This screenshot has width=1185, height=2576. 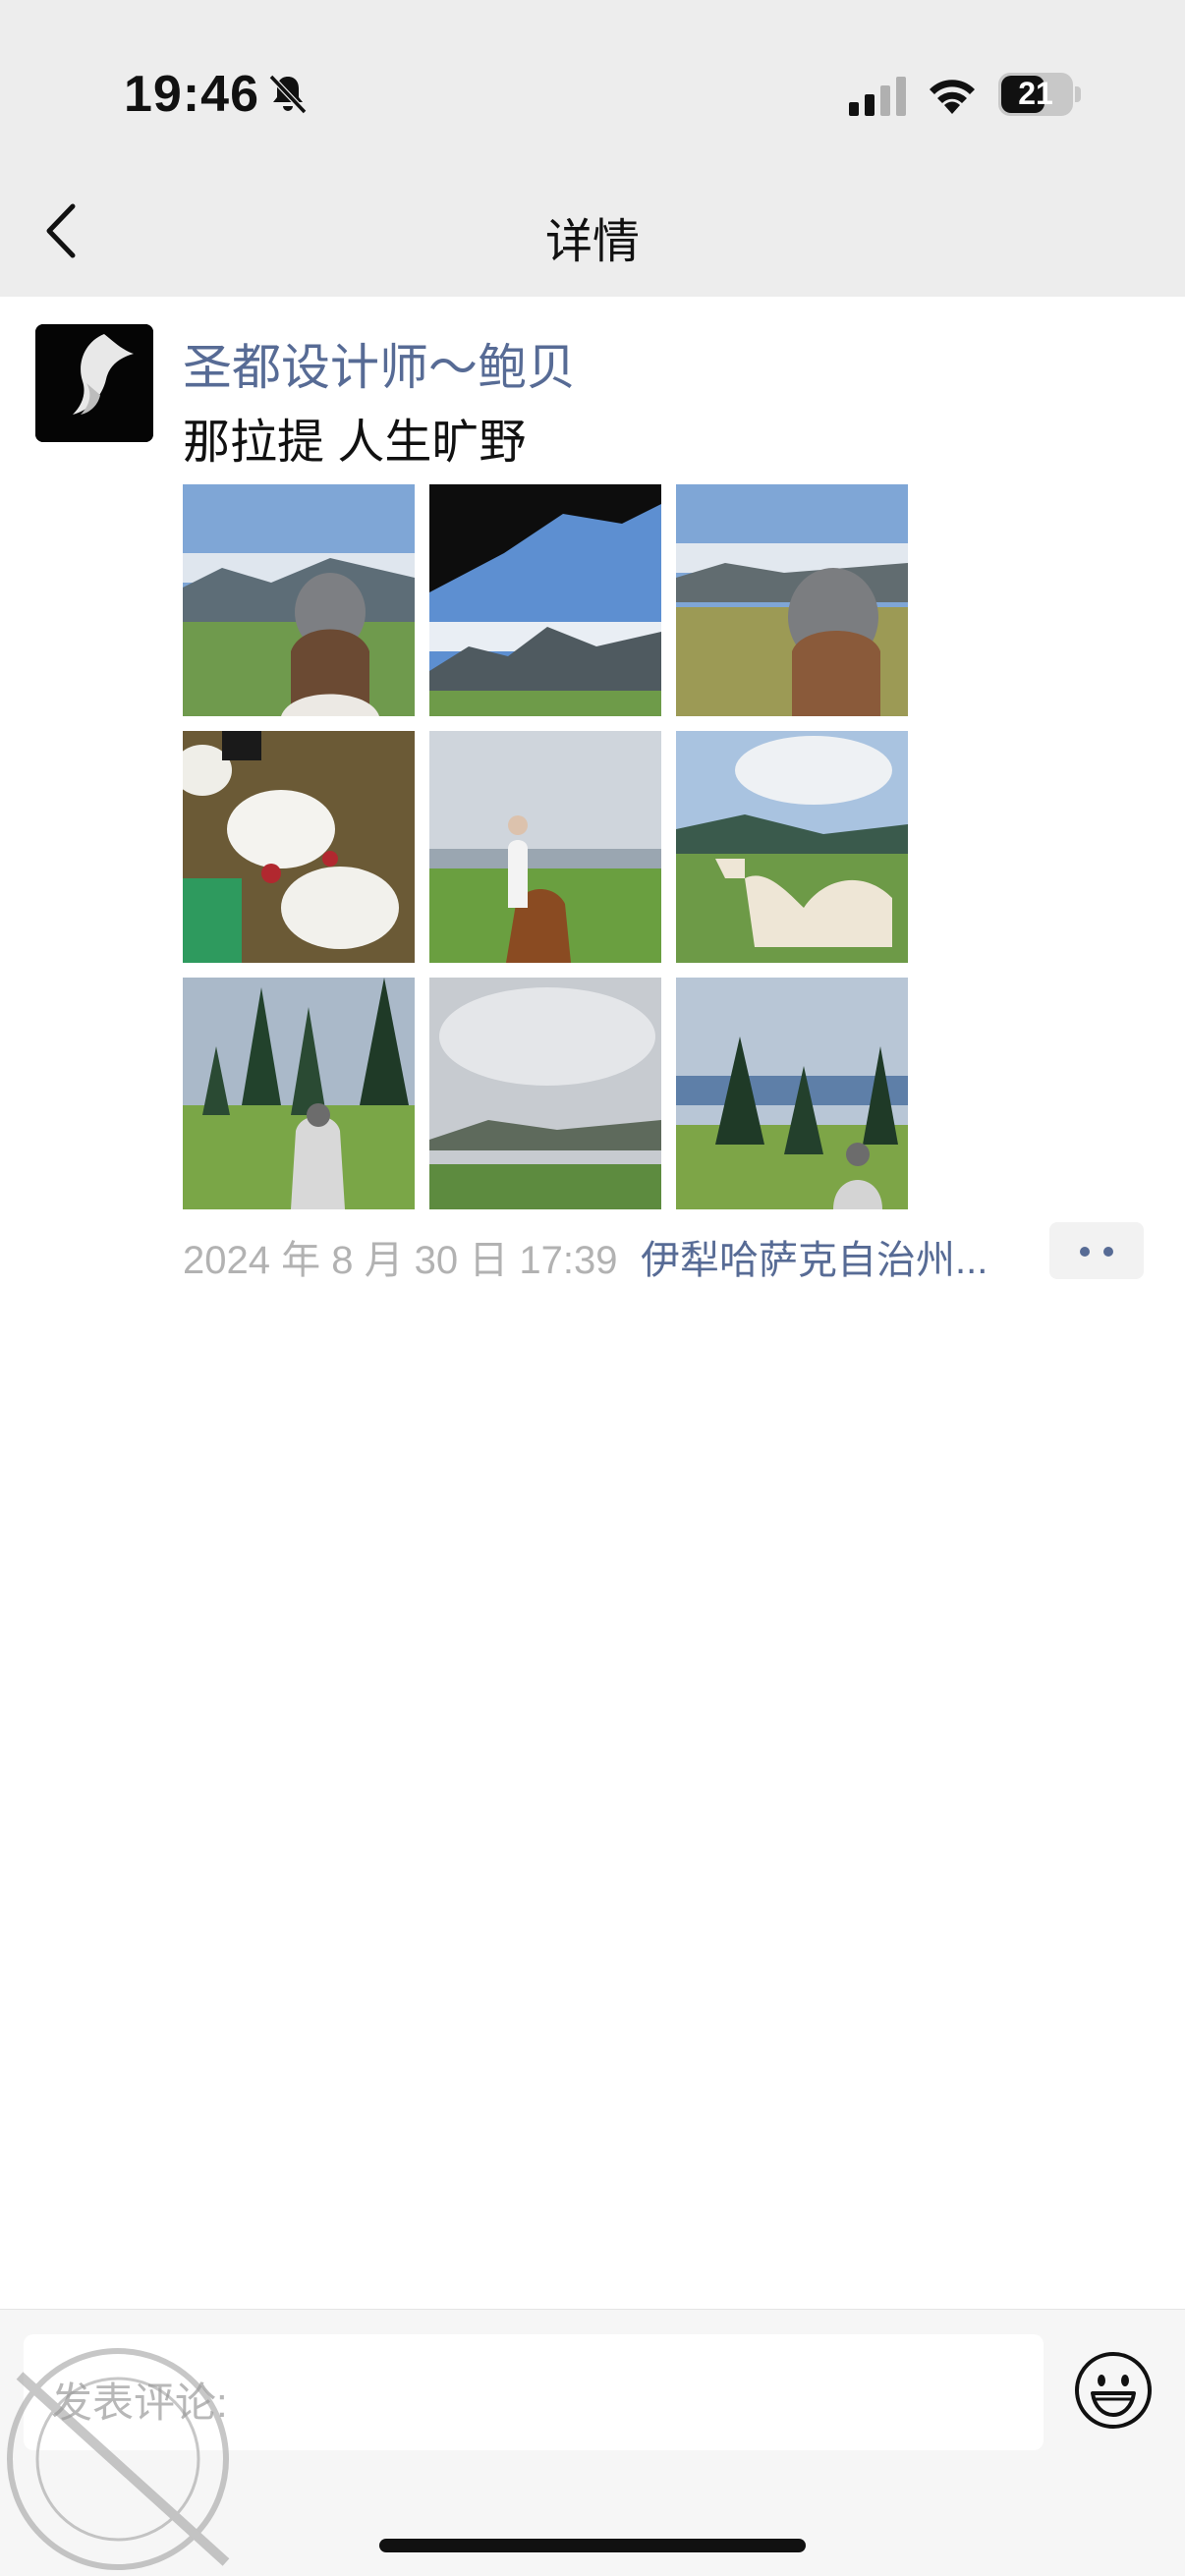 I want to click on status-time: 19:46, so click(x=192, y=94).